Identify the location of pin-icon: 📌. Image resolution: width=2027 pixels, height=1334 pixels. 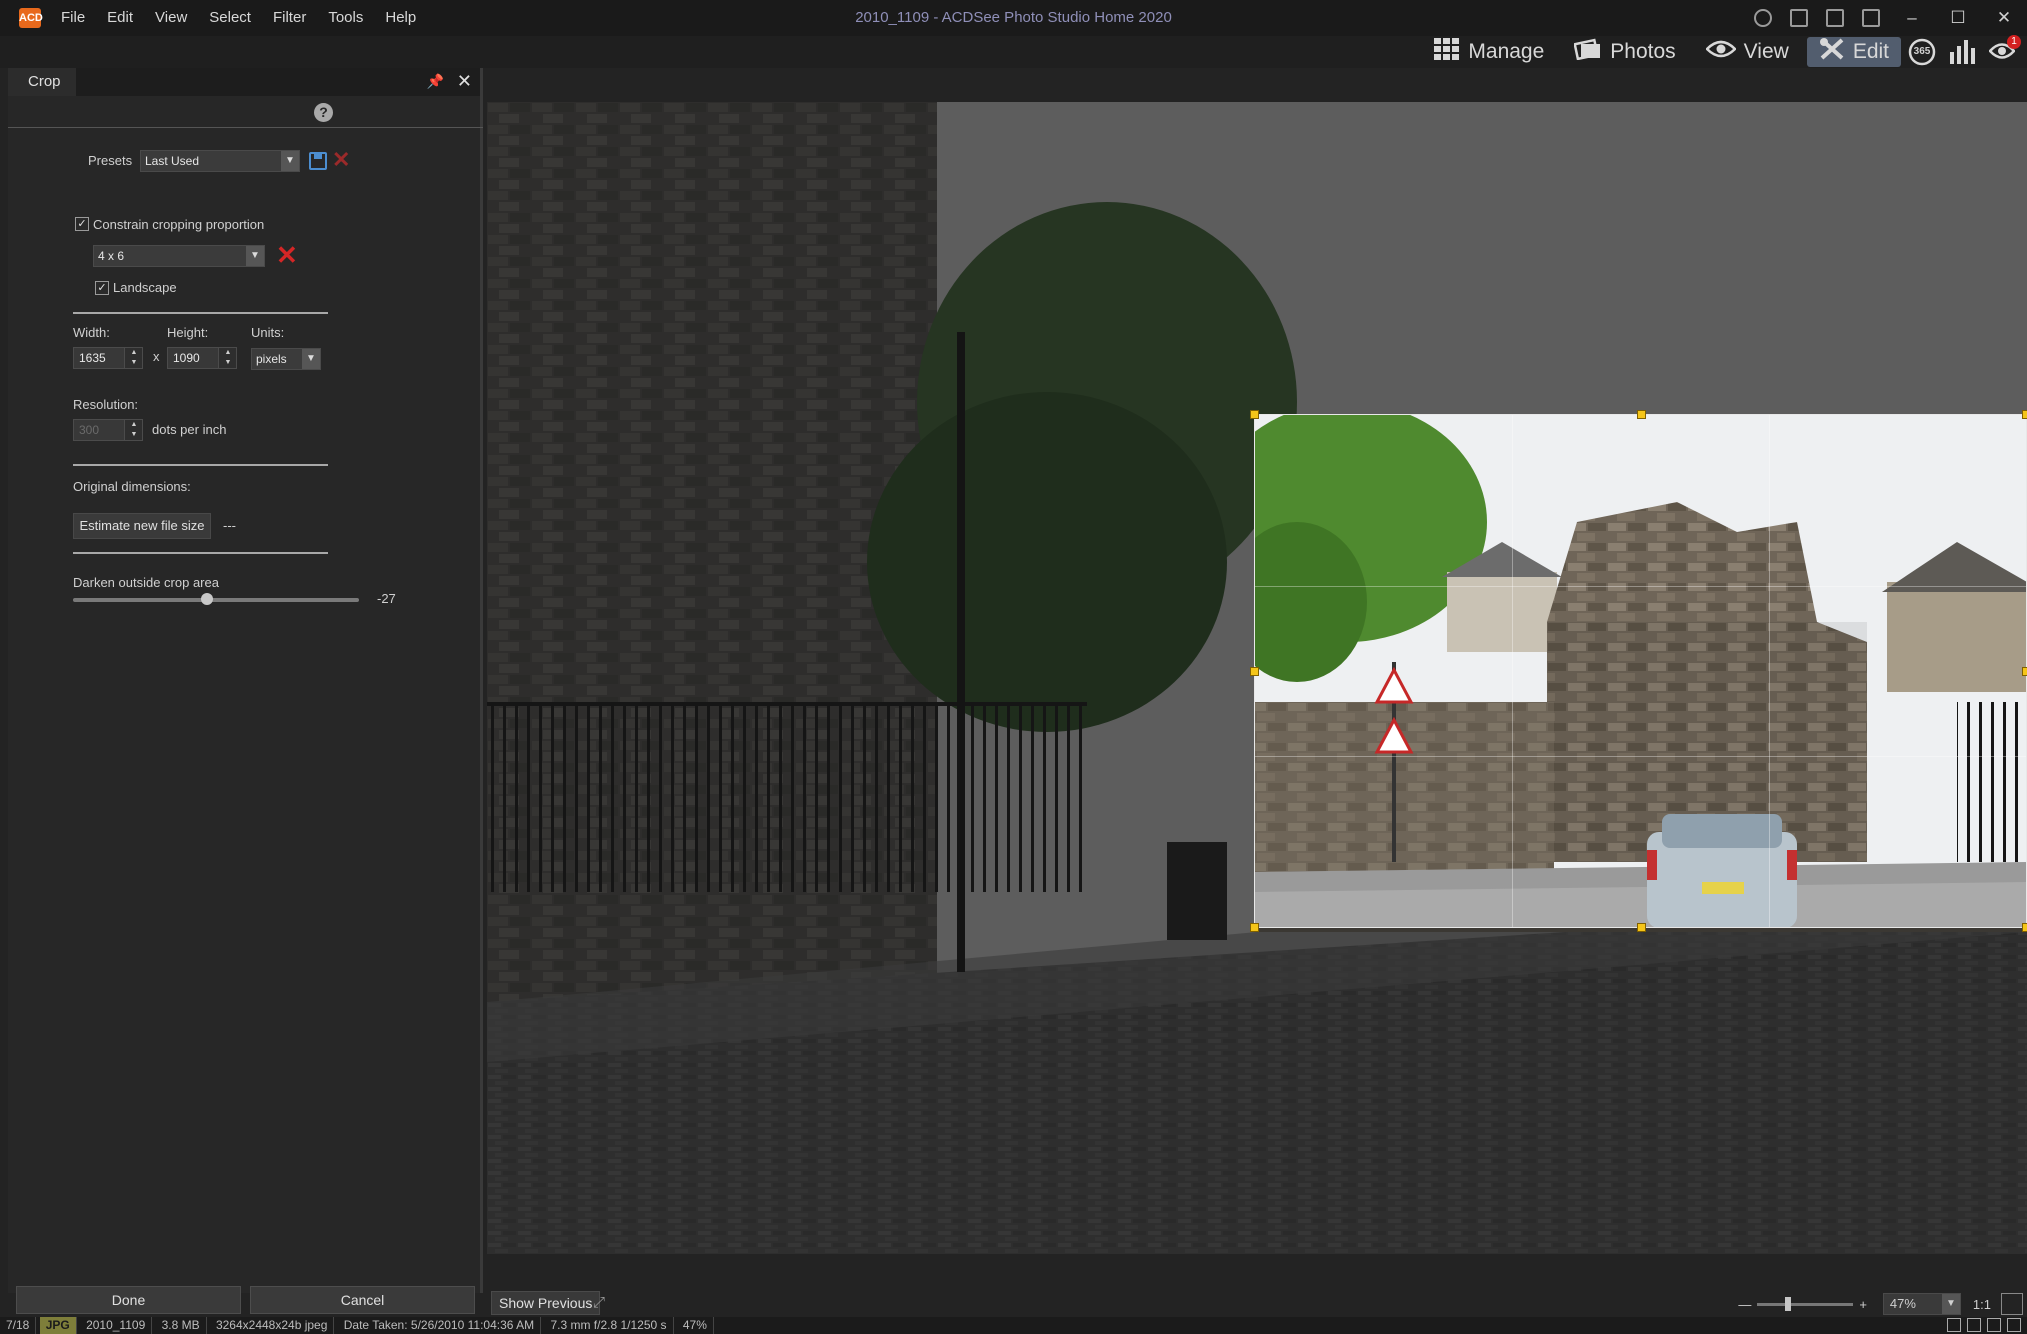
(435, 81).